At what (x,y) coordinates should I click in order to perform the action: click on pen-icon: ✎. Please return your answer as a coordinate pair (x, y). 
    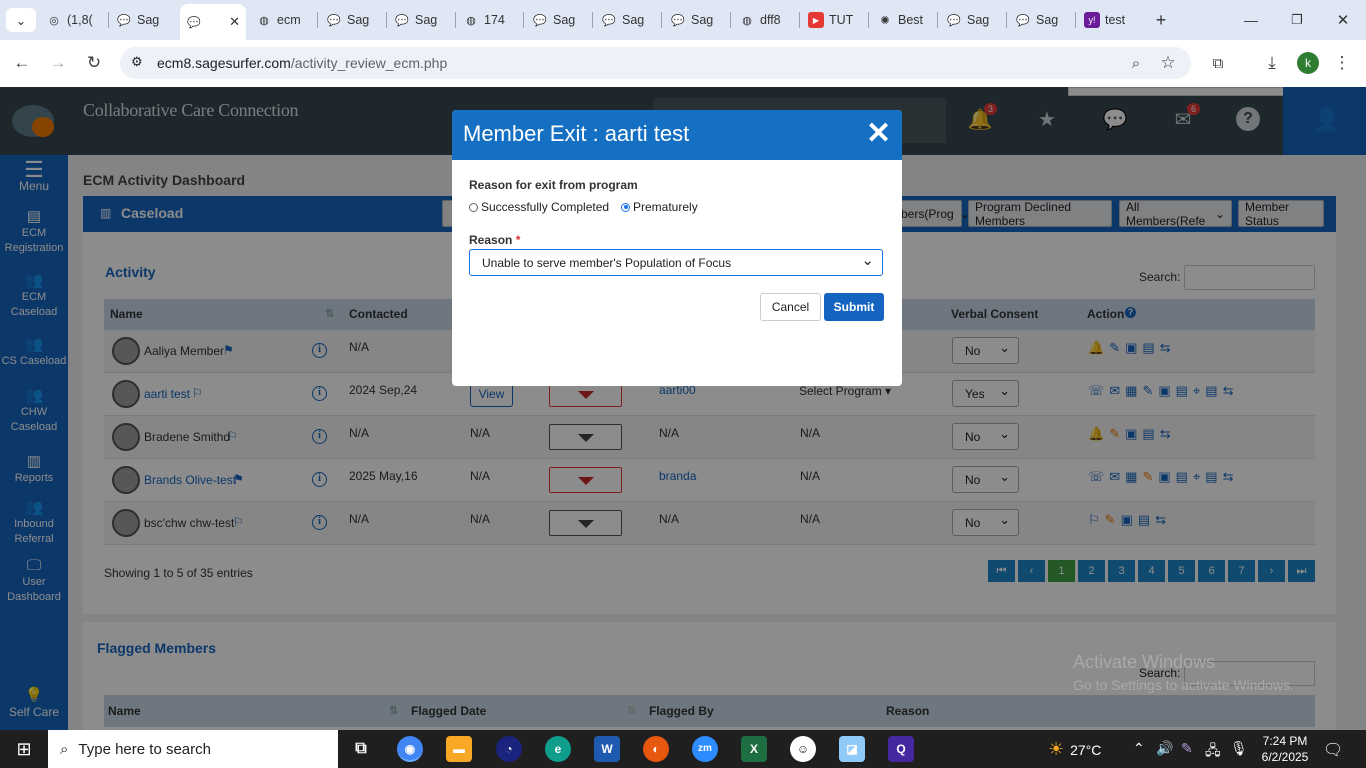
    Looking at the image, I should click on (1187, 748).